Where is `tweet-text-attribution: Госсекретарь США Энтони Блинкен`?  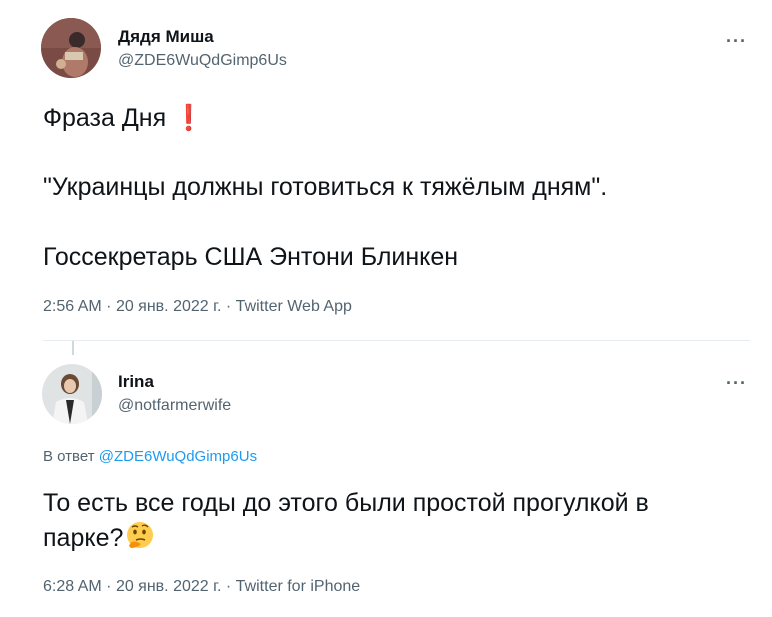 tweet-text-attribution: Госсекретарь США Энтони Блинкен is located at coordinates (251, 257).